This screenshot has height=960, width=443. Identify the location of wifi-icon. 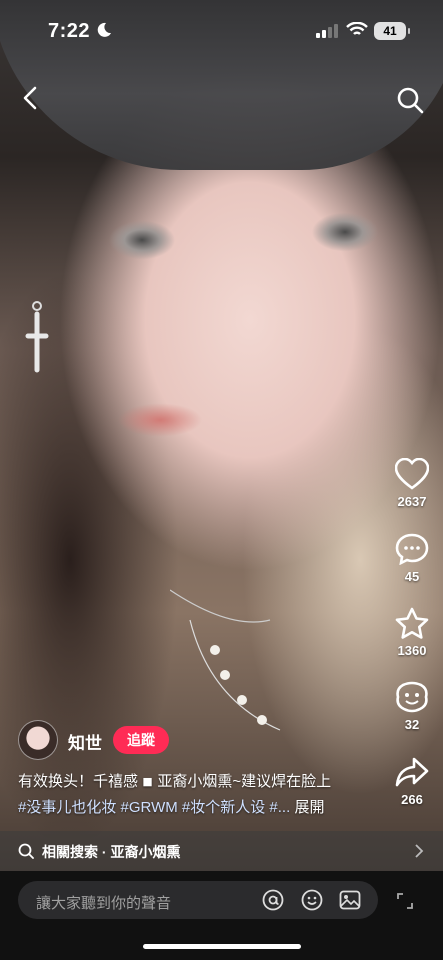
(357, 28).